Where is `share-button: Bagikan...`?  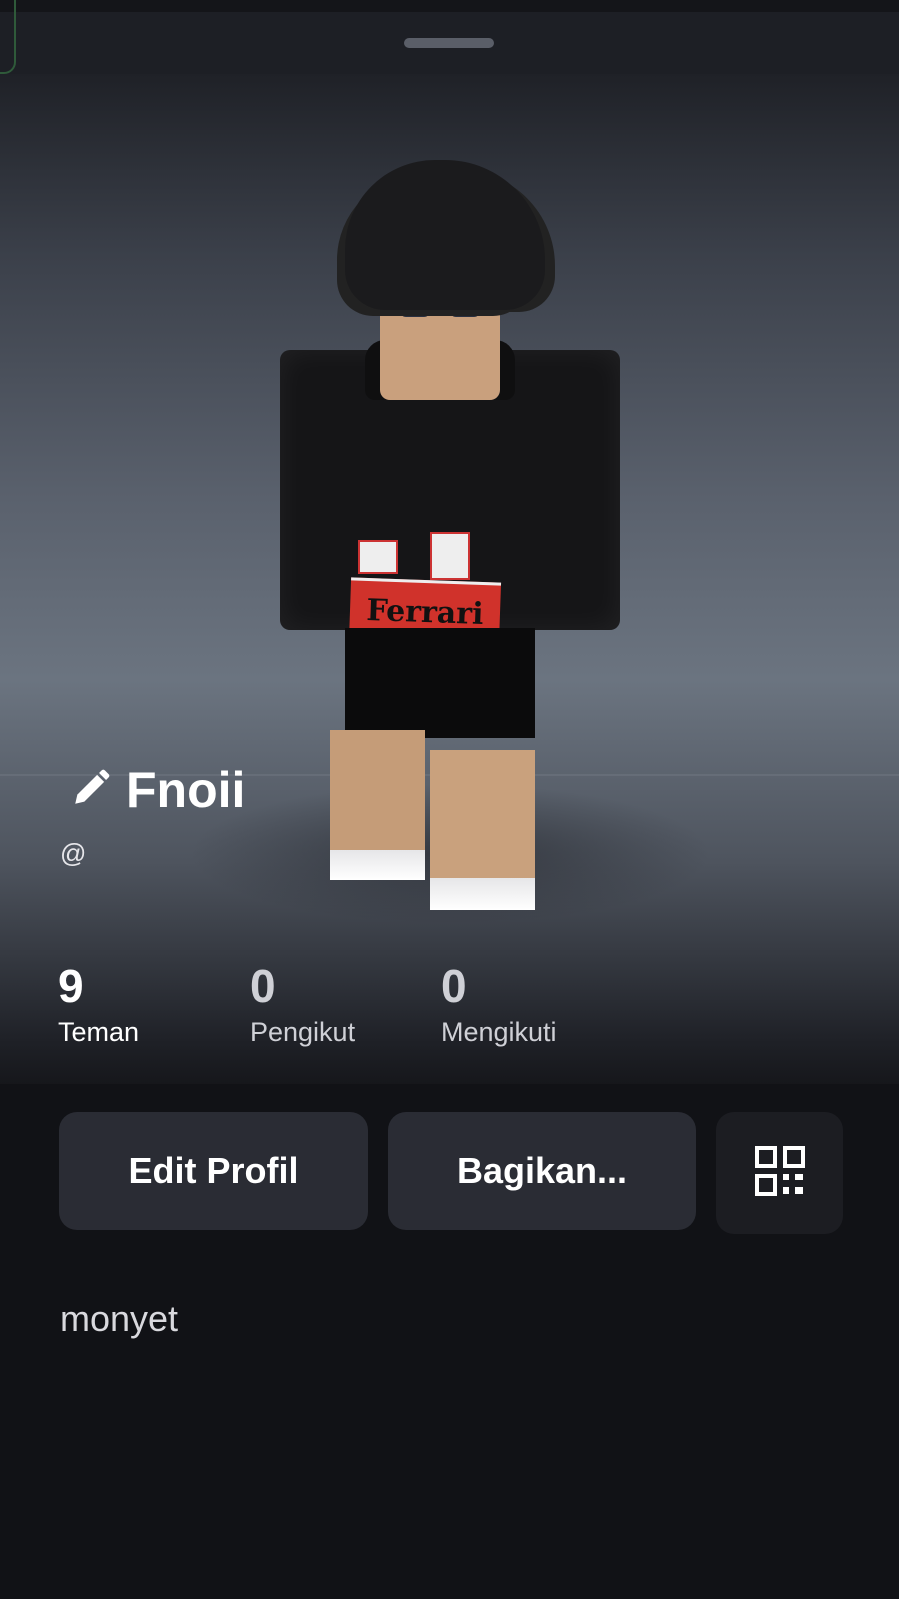 share-button: Bagikan... is located at coordinates (542, 1171).